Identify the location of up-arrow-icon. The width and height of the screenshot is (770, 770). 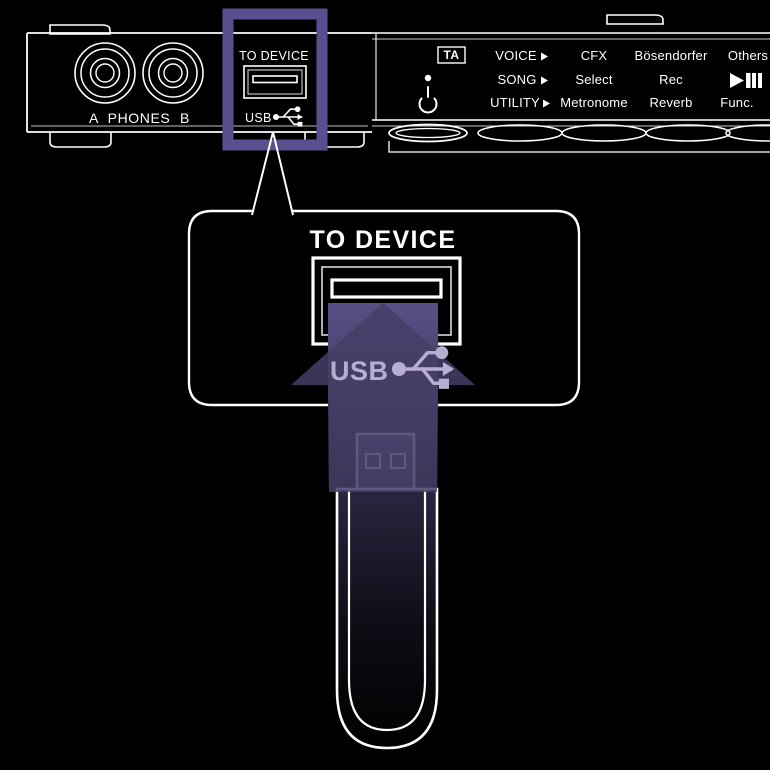
(383, 397).